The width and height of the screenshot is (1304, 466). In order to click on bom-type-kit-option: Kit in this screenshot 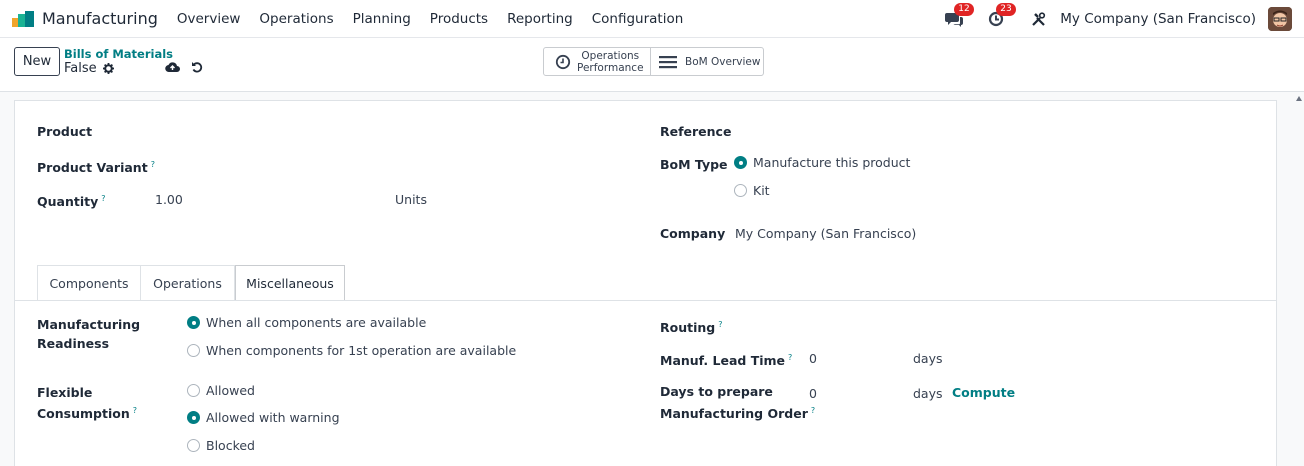, I will do `click(752, 190)`.